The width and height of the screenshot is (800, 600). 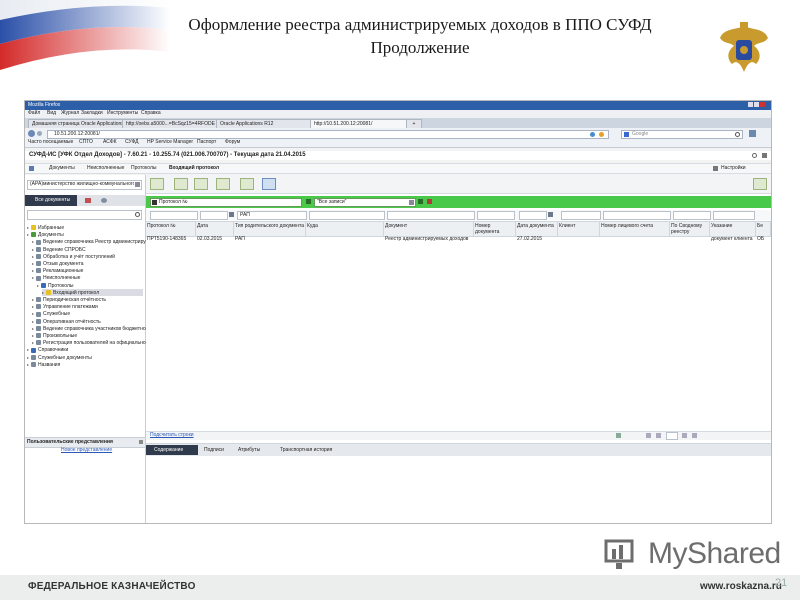 What do you see at coordinates (359, 123) in the screenshot?
I see `tab-sufd-active: http://10.51.200.12:20081/` at bounding box center [359, 123].